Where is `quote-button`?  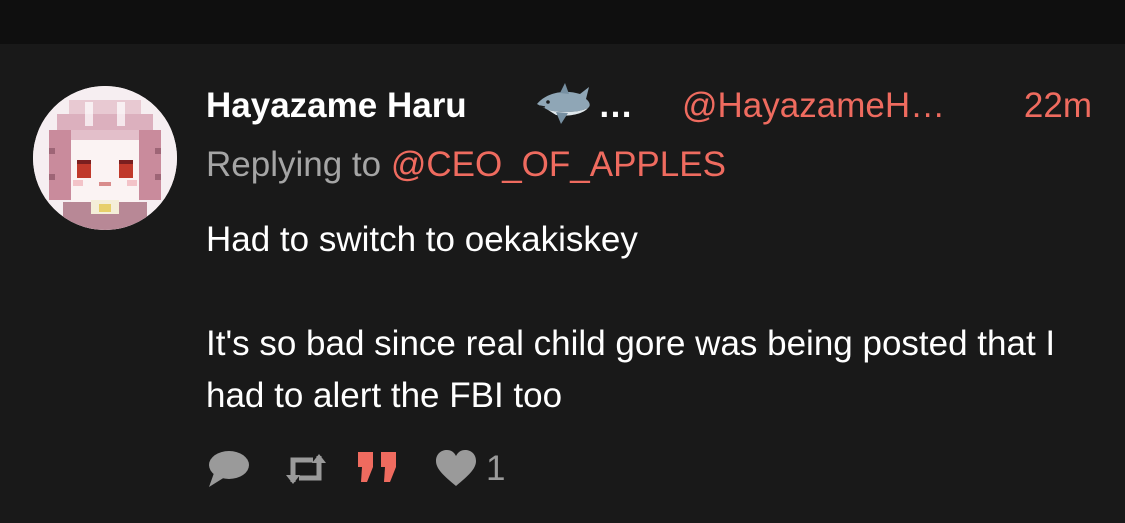 quote-button is located at coordinates (378, 469).